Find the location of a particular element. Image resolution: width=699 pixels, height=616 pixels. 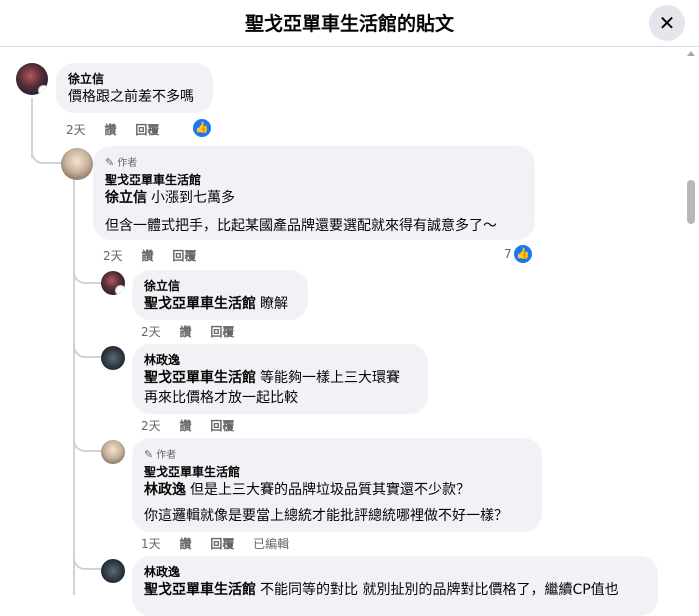

close-button: ✕ is located at coordinates (667, 23).